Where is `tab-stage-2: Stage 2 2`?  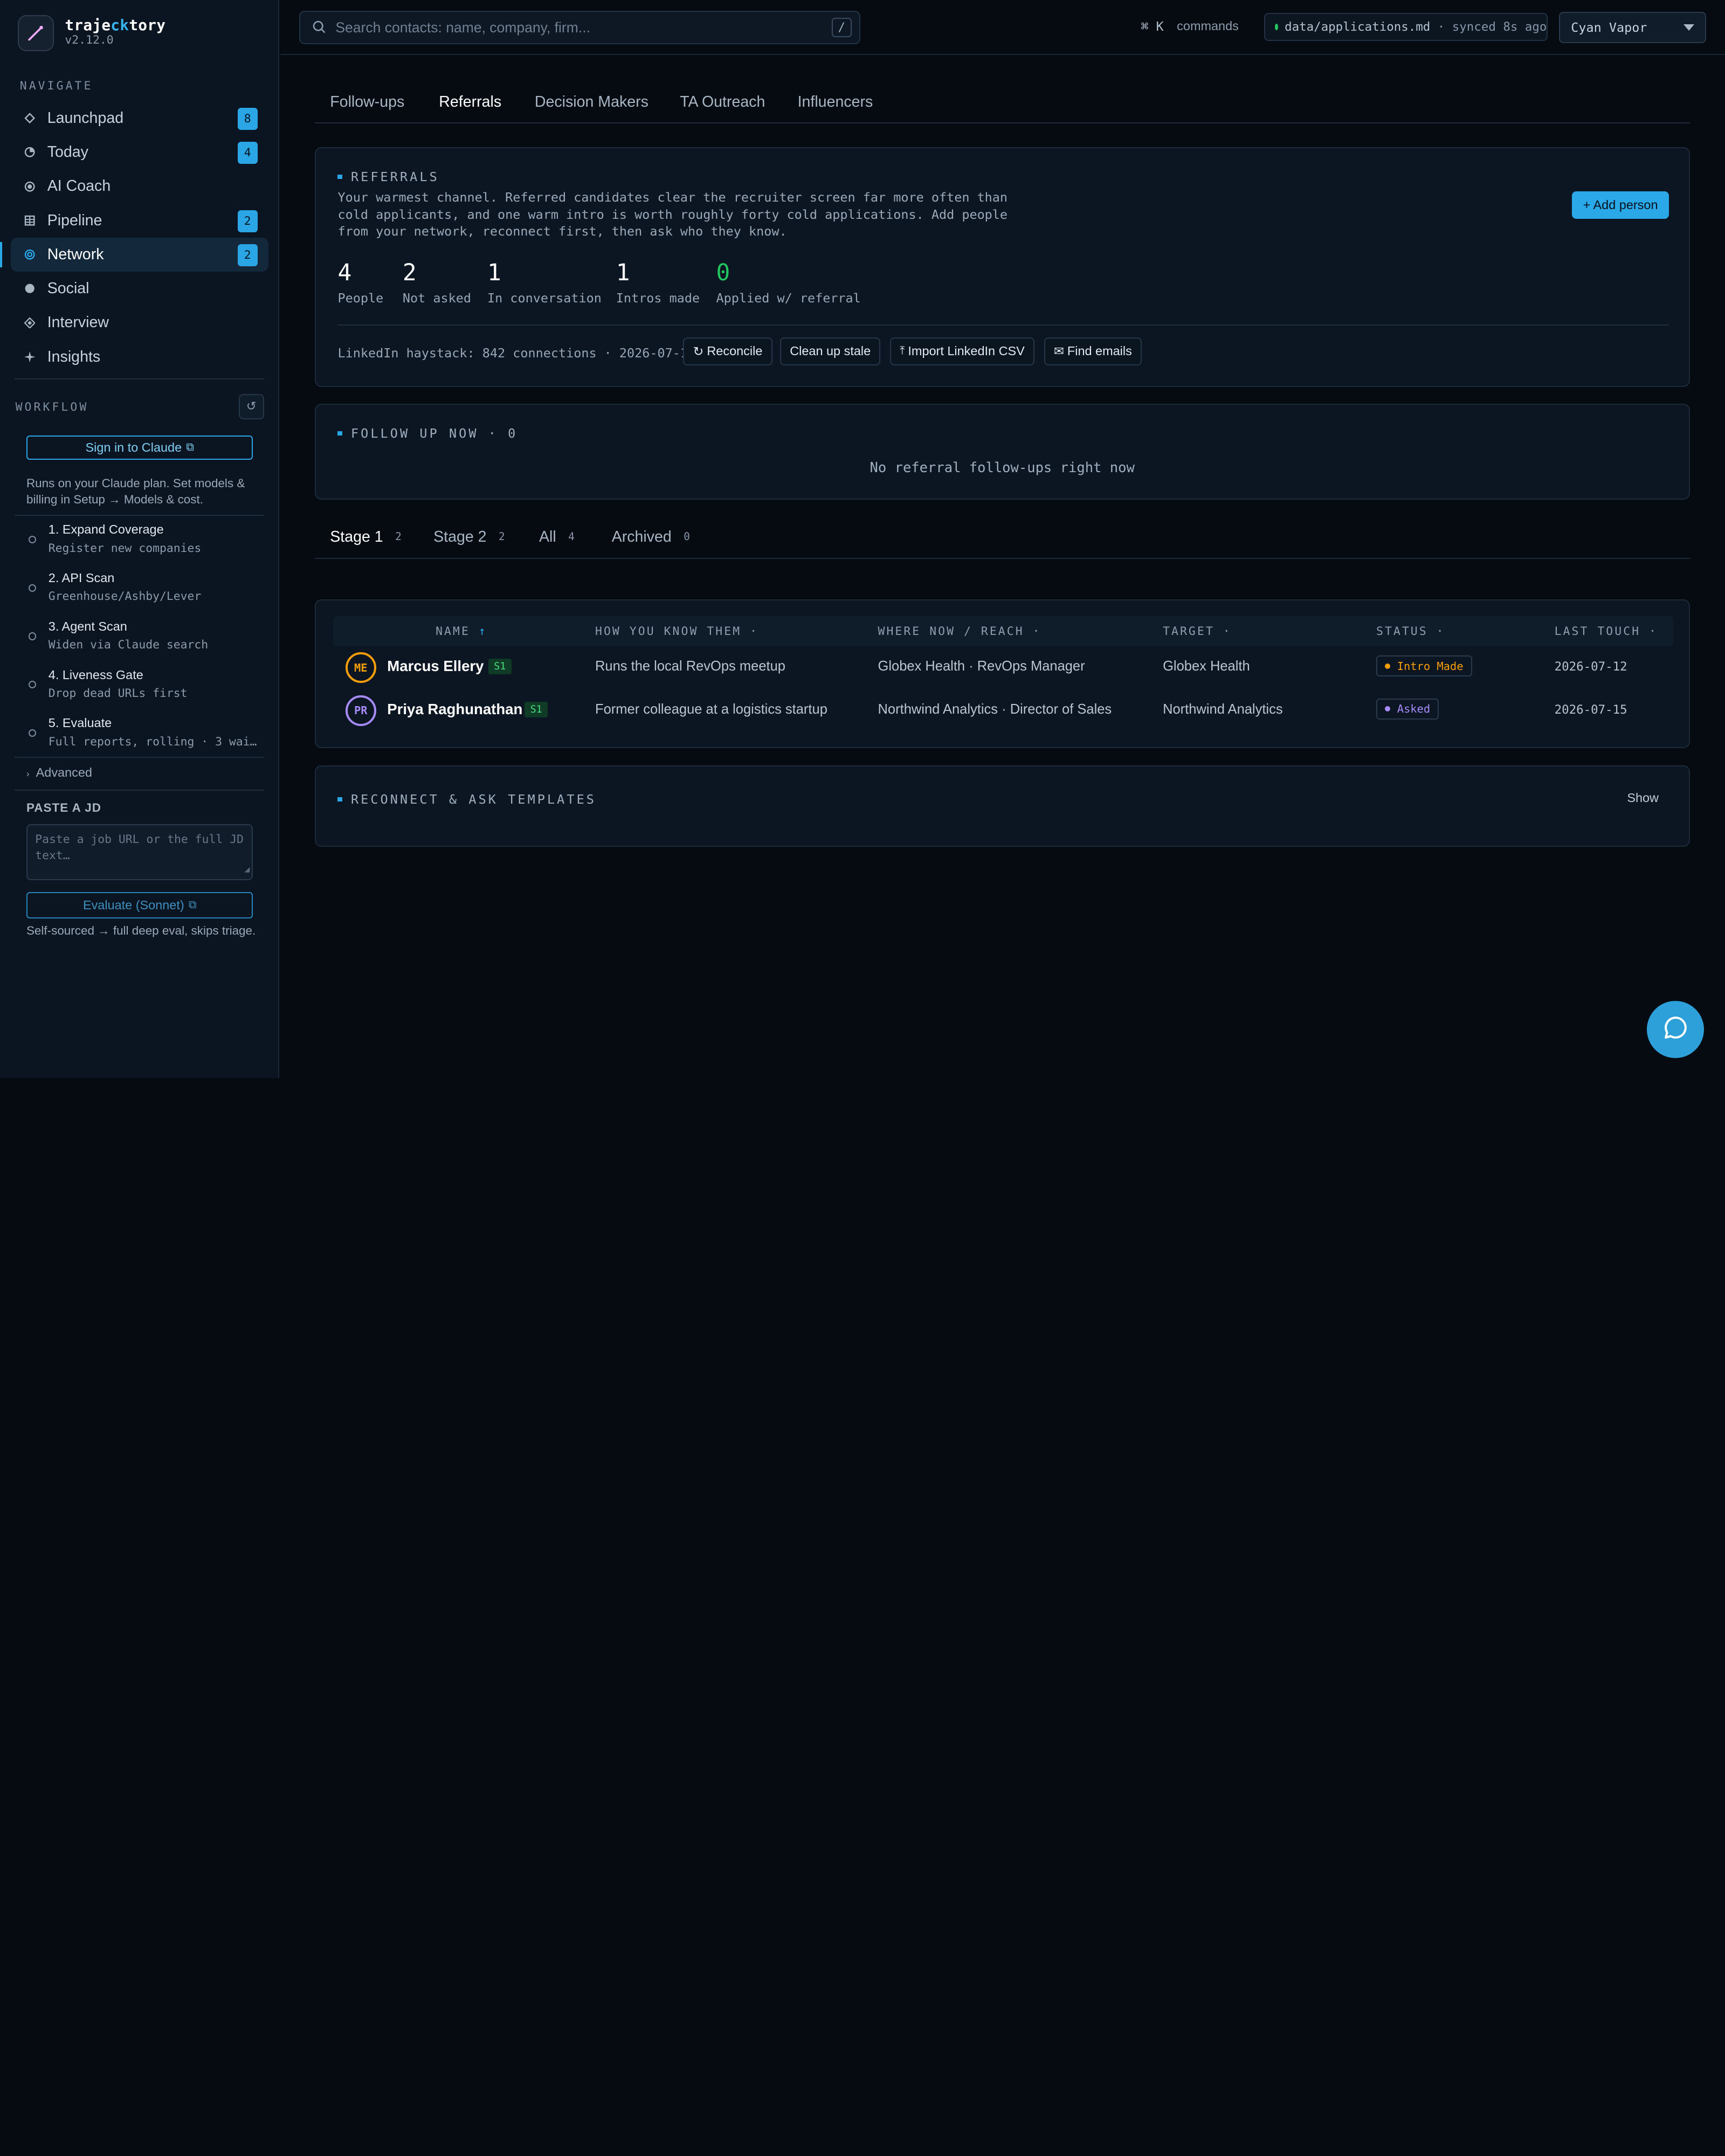
tab-stage-2: Stage 2 2 is located at coordinates (469, 537).